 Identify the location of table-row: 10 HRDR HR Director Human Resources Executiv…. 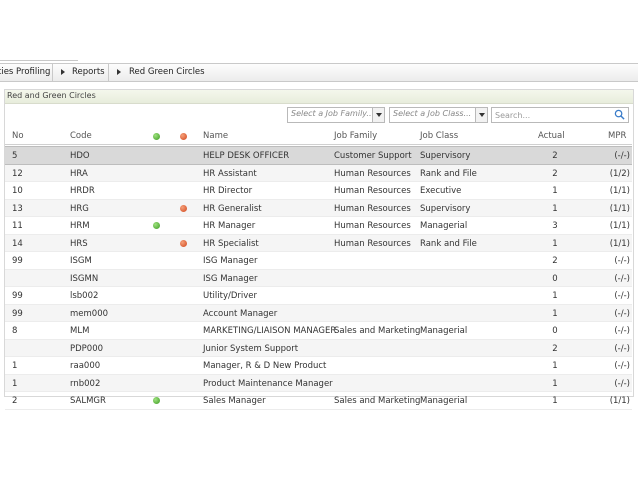
(318, 191).